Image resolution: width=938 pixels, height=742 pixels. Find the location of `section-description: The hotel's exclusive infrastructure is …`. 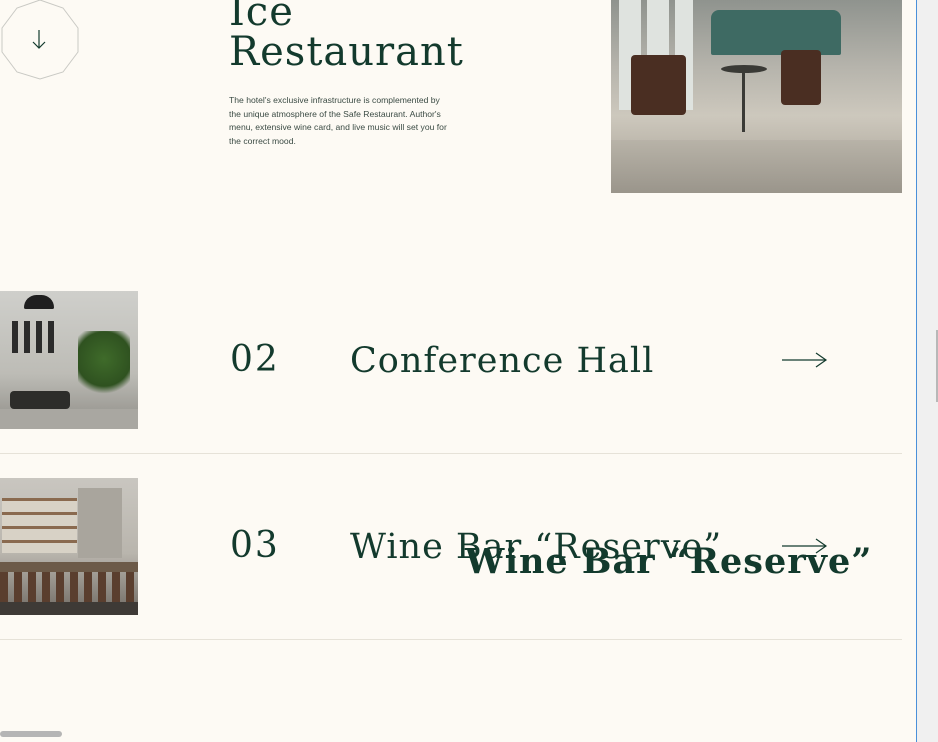

section-description: The hotel's exclusive infrastructure is … is located at coordinates (338, 120).